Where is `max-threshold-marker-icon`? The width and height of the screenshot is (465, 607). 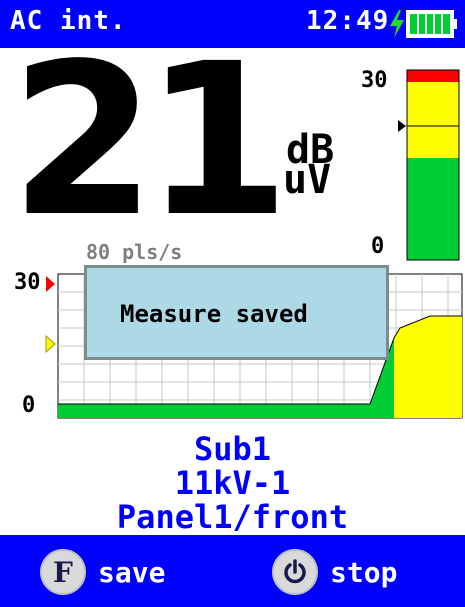 max-threshold-marker-icon is located at coordinates (50, 284).